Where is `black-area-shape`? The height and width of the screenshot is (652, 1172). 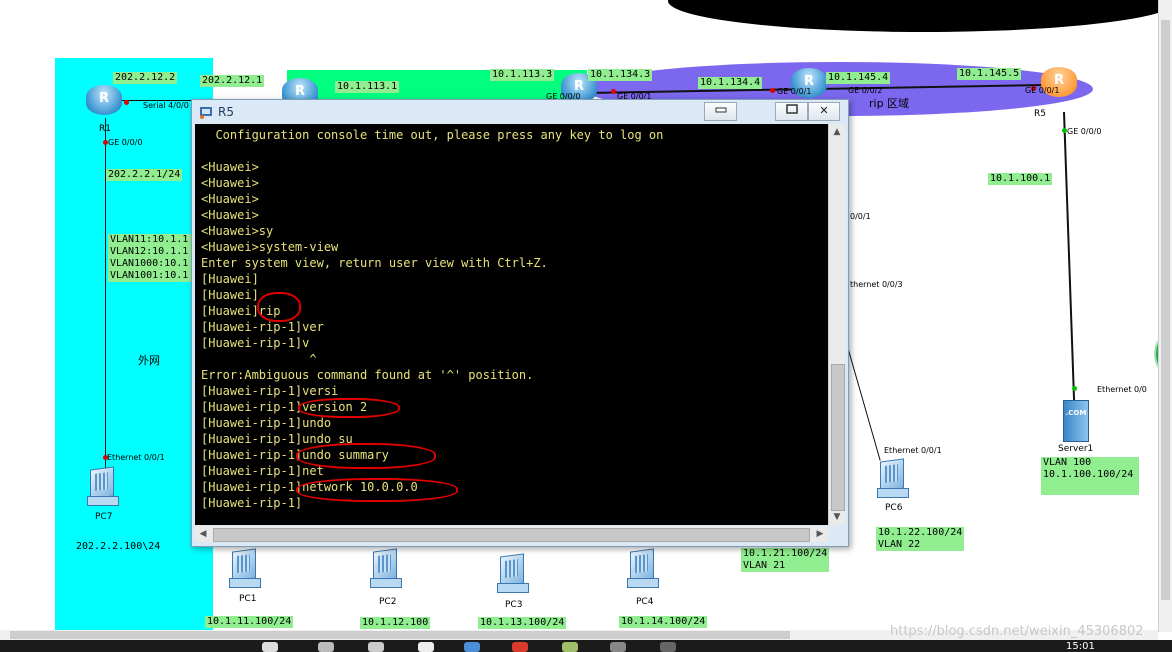
black-area-shape is located at coordinates (913, 16).